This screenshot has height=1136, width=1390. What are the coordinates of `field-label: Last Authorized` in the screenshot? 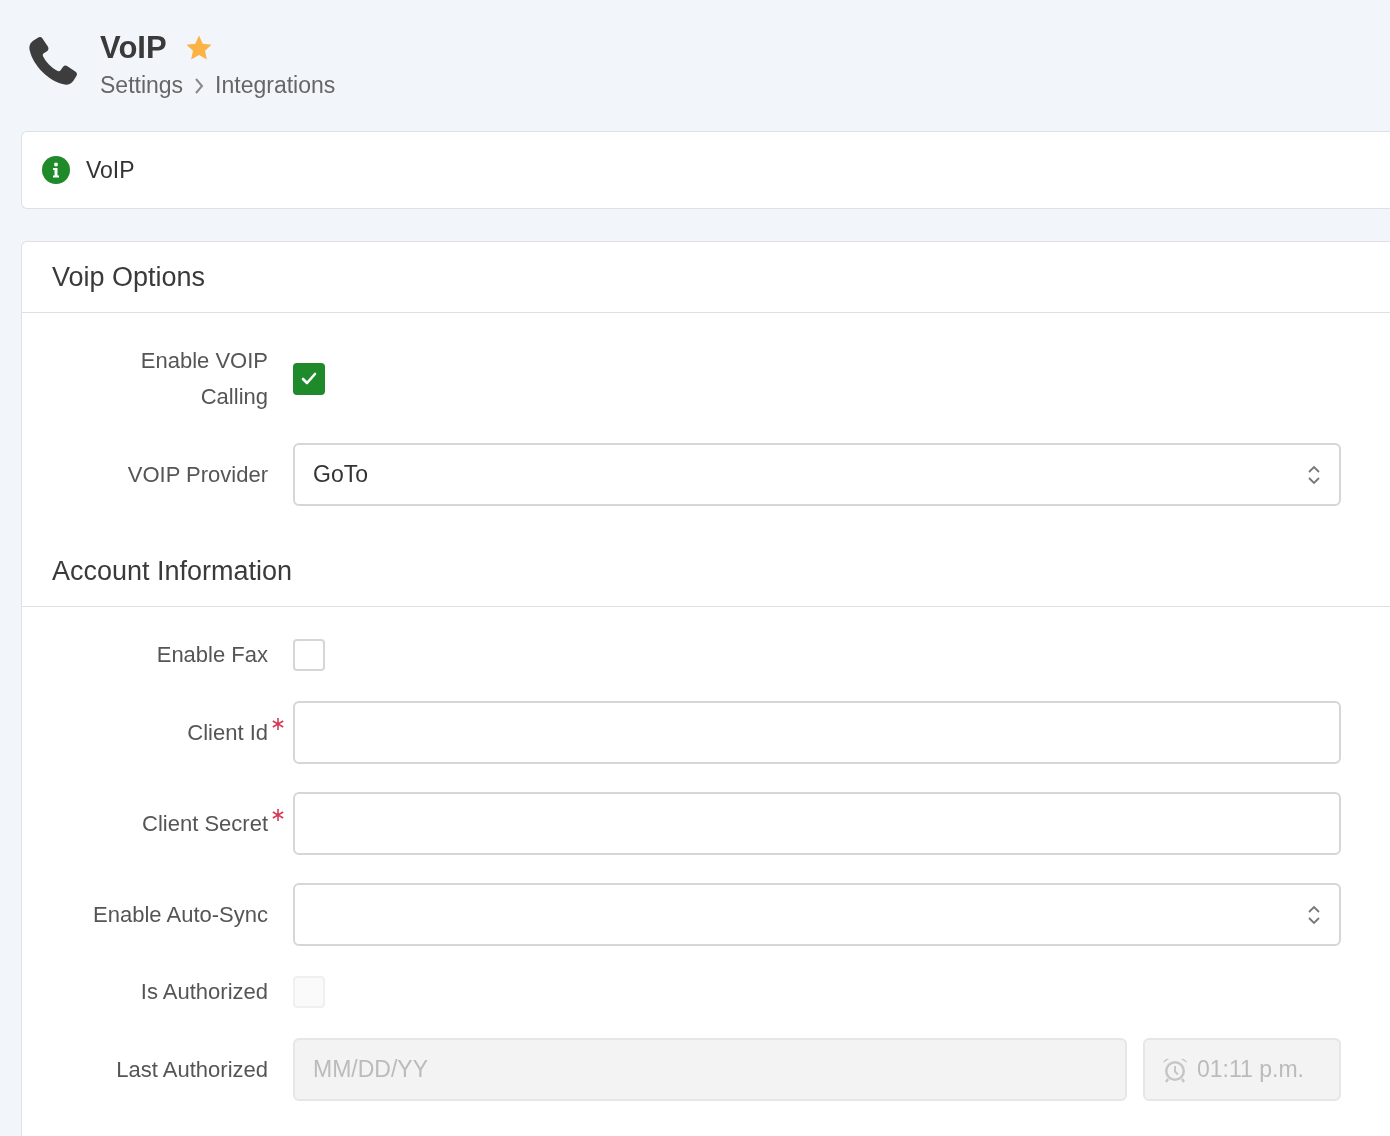 It's located at (192, 1069).